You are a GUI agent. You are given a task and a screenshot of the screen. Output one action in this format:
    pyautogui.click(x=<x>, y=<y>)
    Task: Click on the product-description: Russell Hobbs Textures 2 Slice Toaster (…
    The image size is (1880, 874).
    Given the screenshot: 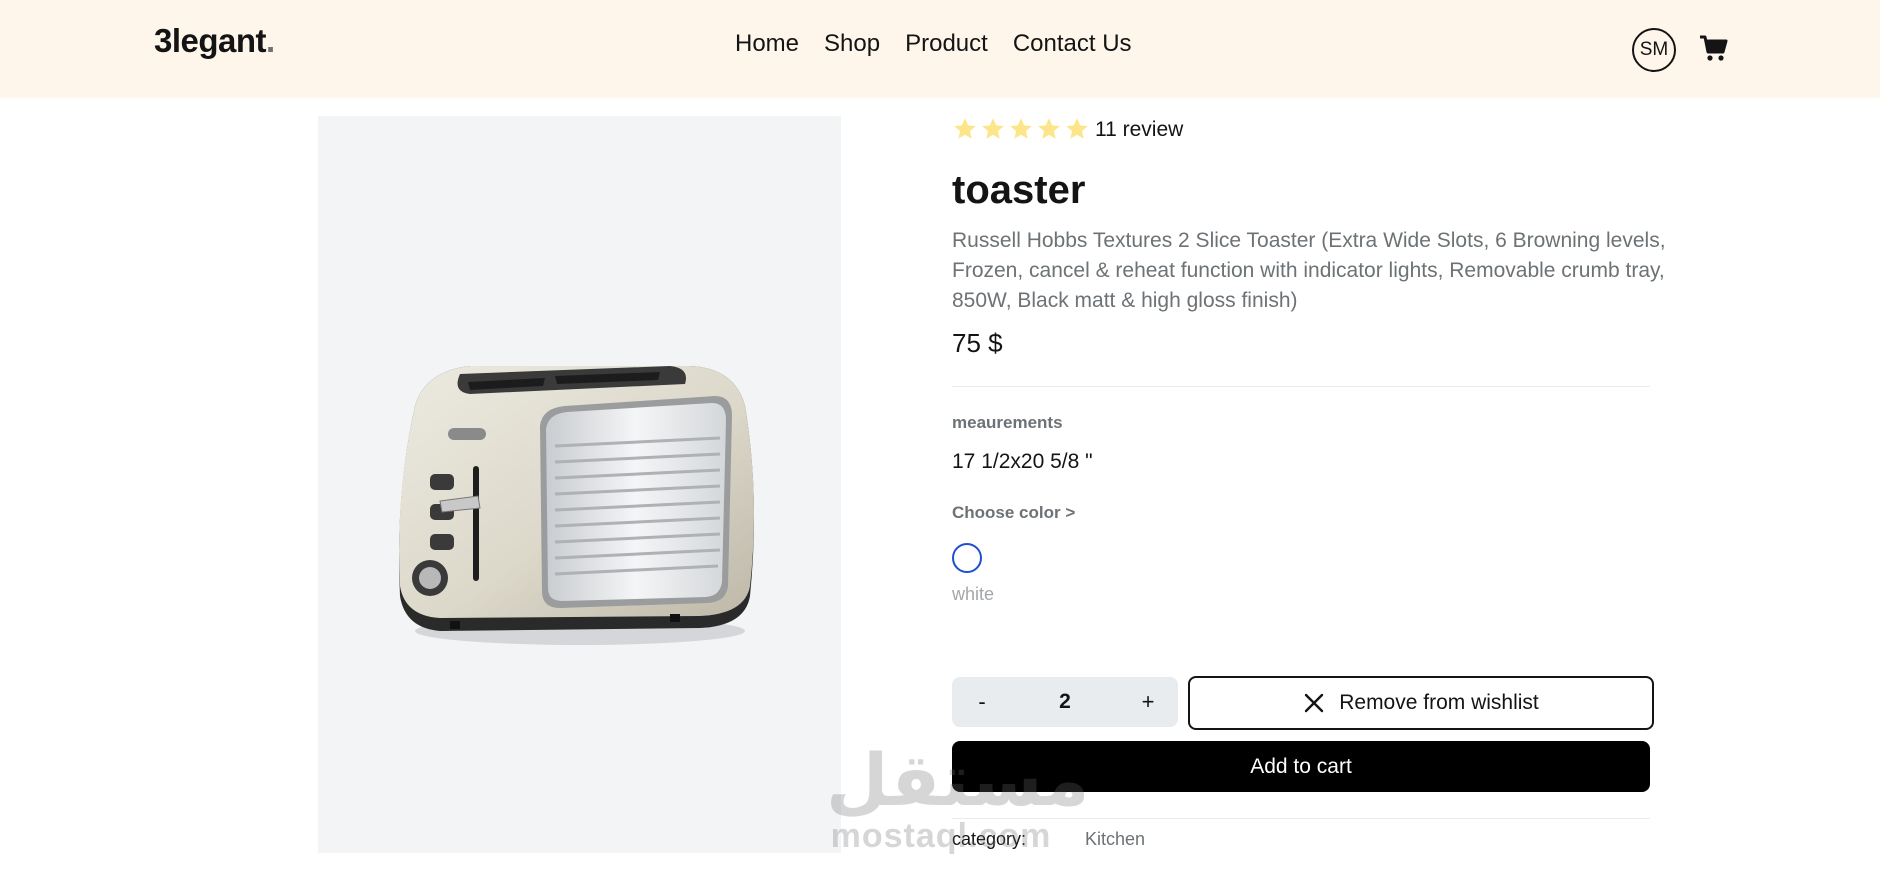 What is the action you would take?
    pyautogui.click(x=1309, y=270)
    